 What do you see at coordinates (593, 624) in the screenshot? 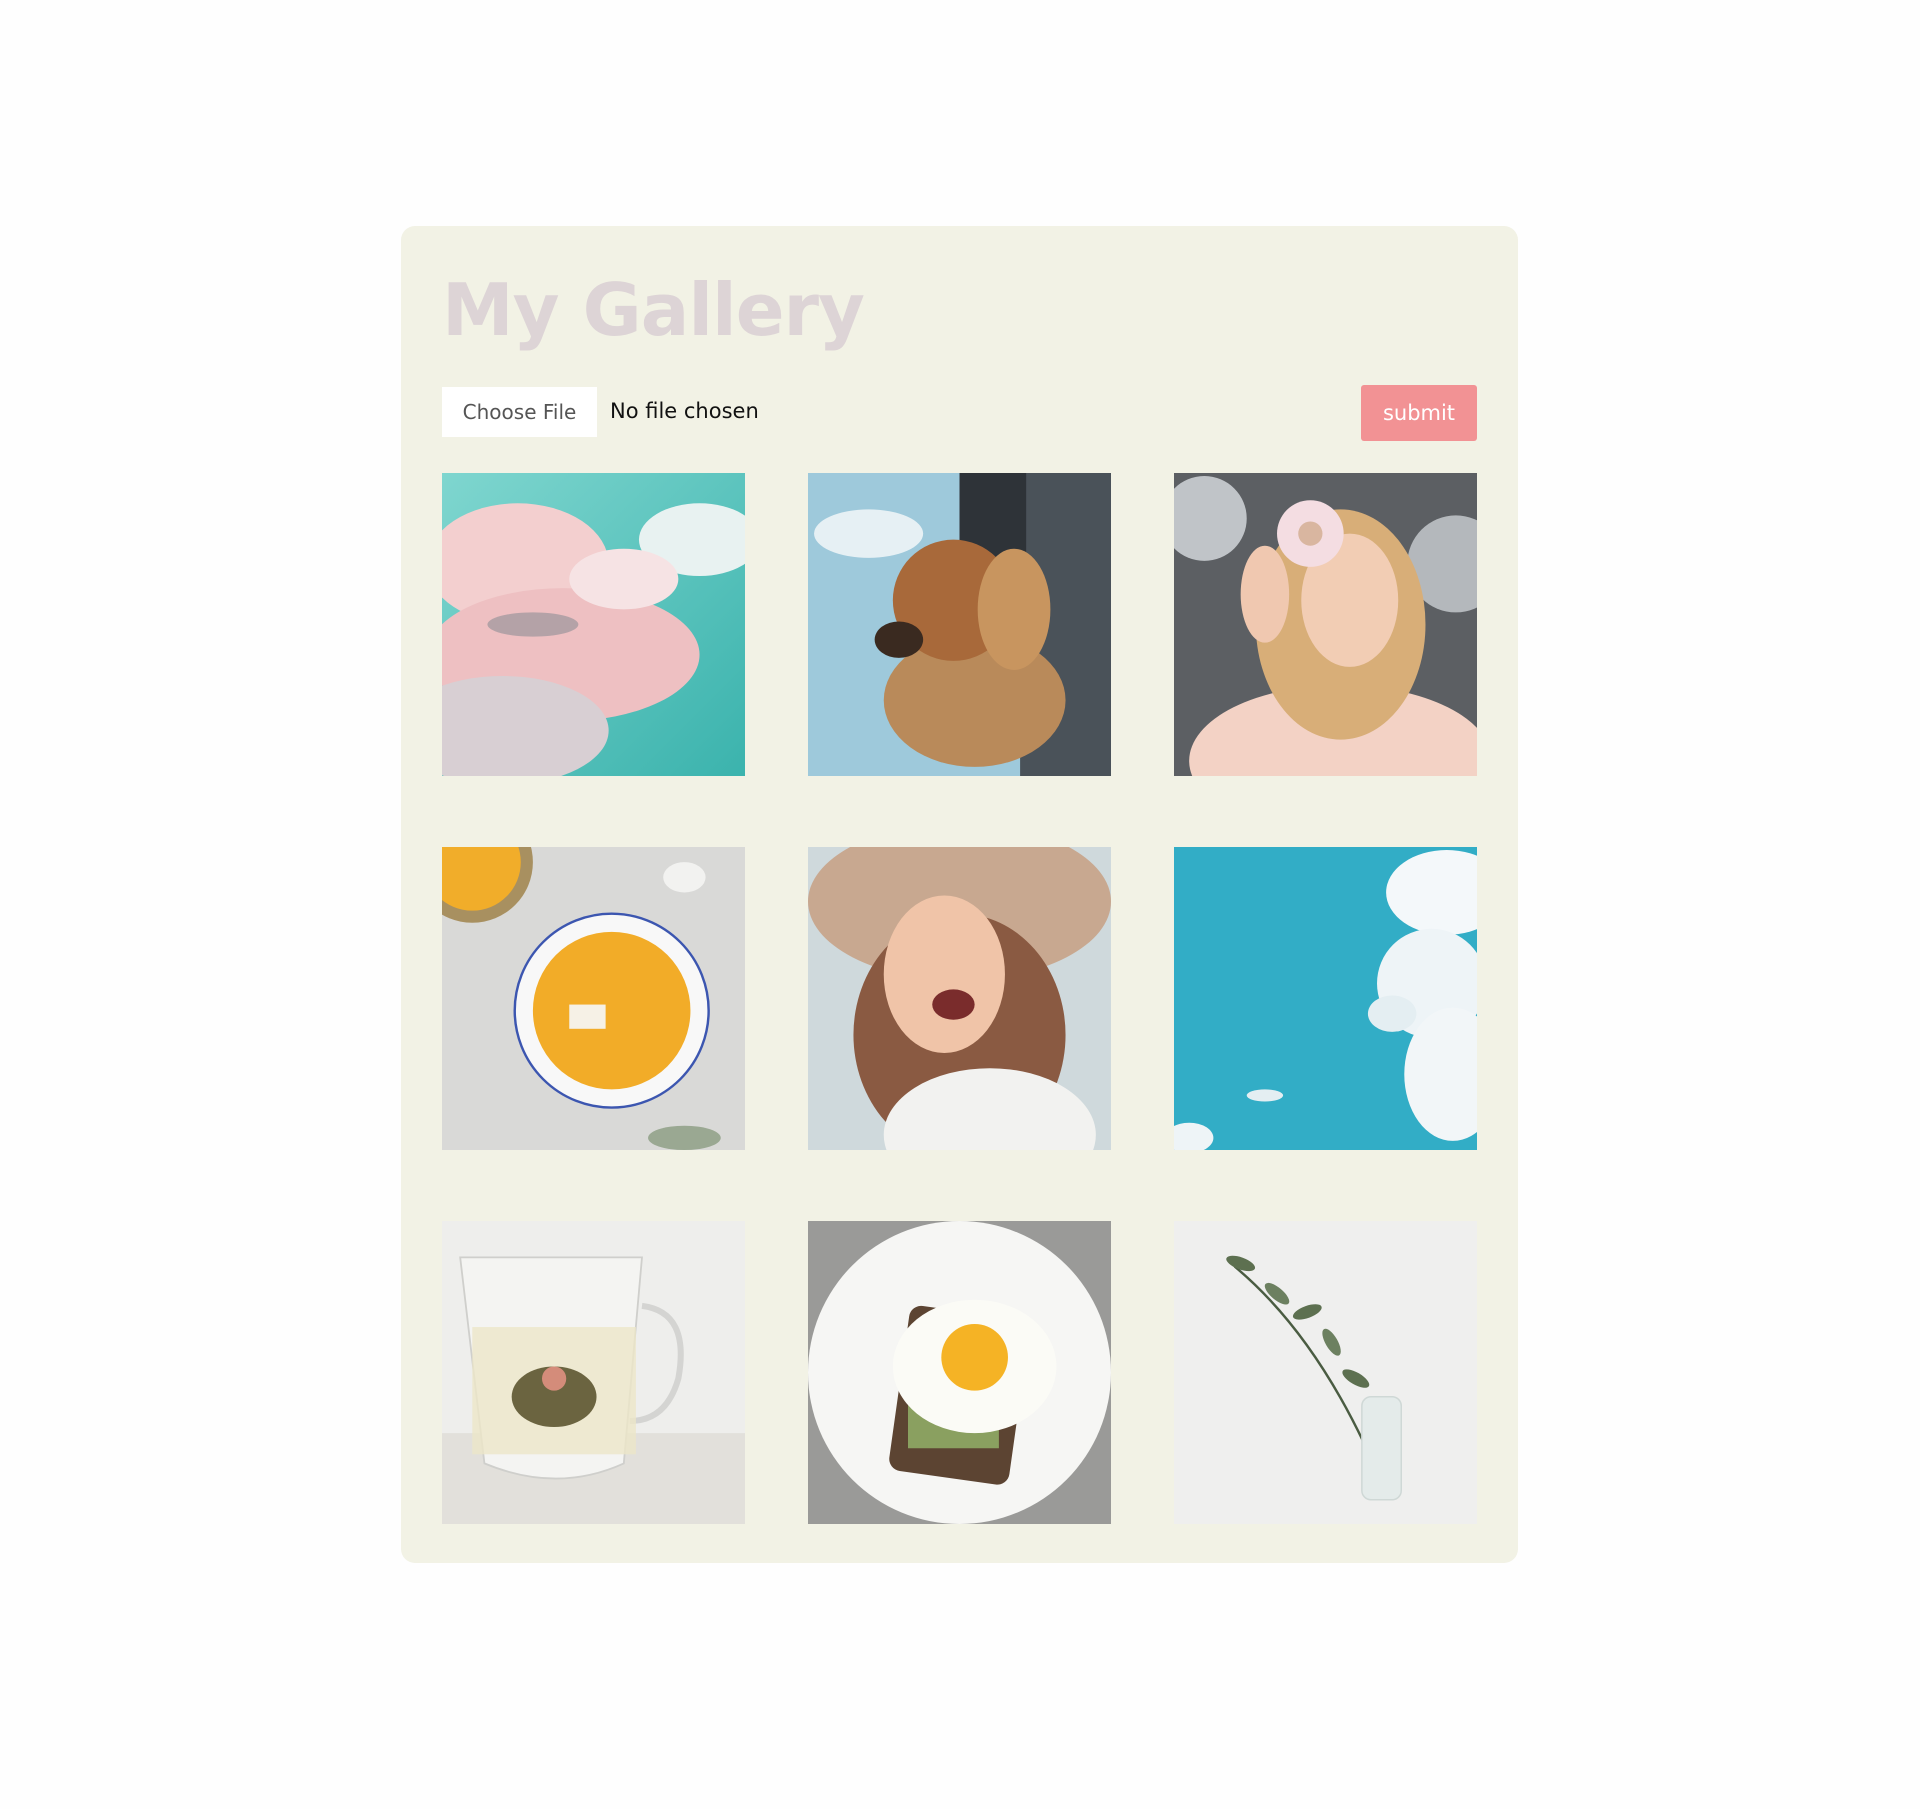
I see `cloudy-sky-image` at bounding box center [593, 624].